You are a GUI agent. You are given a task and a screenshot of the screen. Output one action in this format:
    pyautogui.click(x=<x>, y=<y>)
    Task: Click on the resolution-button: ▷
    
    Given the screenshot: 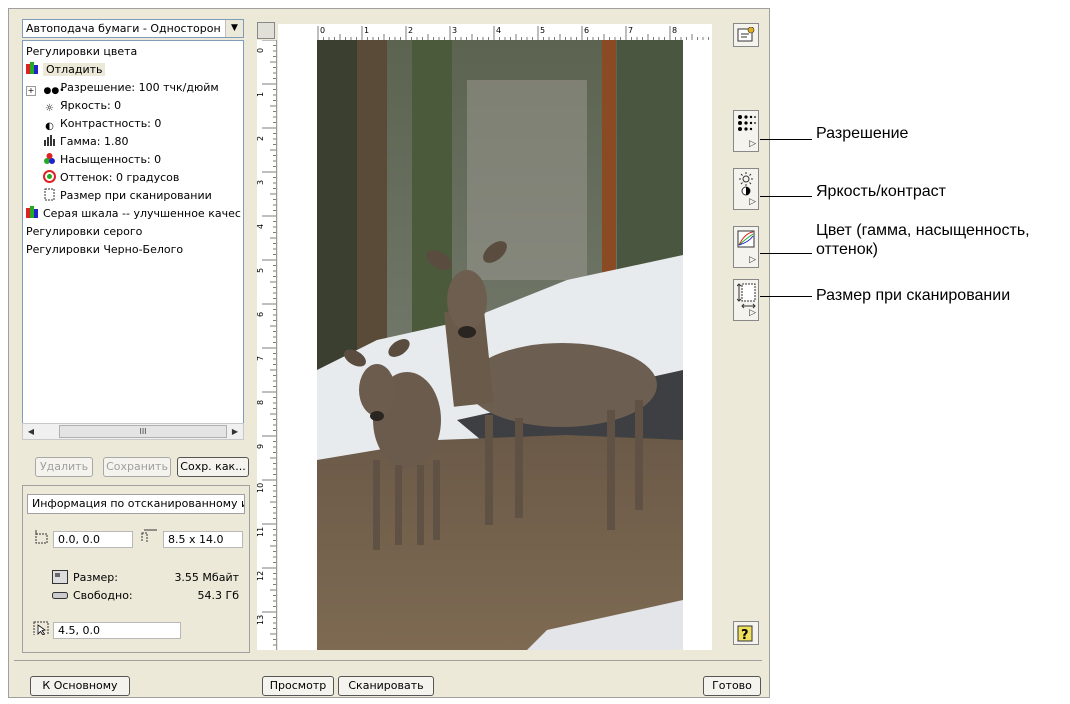 What is the action you would take?
    pyautogui.click(x=746, y=131)
    